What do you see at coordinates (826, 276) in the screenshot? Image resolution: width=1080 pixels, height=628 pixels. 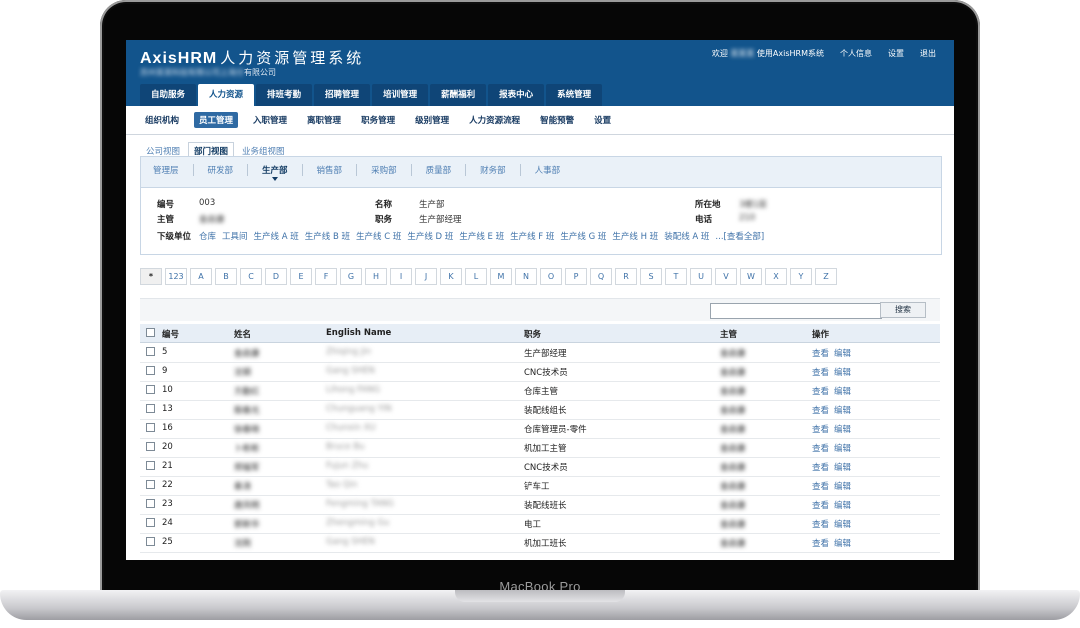 I see `alpha-filter-letter: Z` at bounding box center [826, 276].